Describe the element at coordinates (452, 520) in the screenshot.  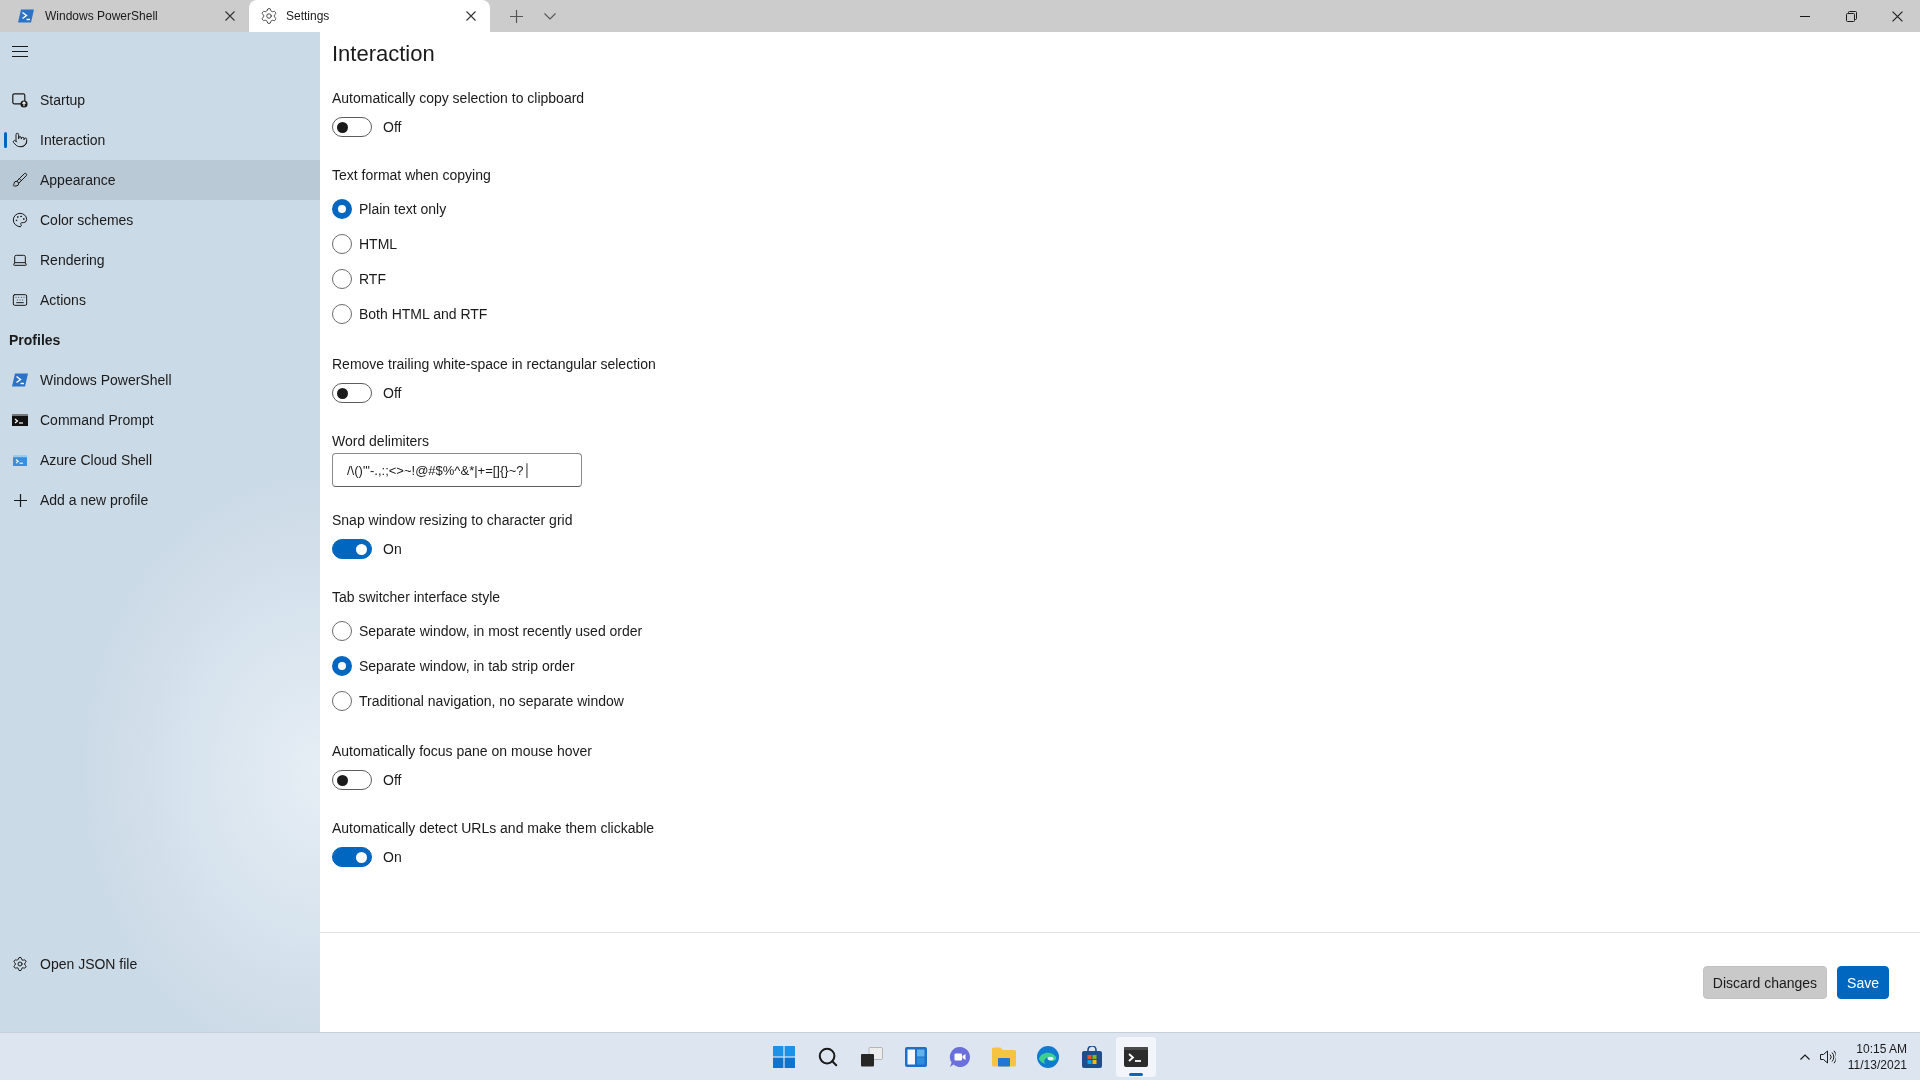
I see `setting-label: Snap window resizing to character grid` at that location.